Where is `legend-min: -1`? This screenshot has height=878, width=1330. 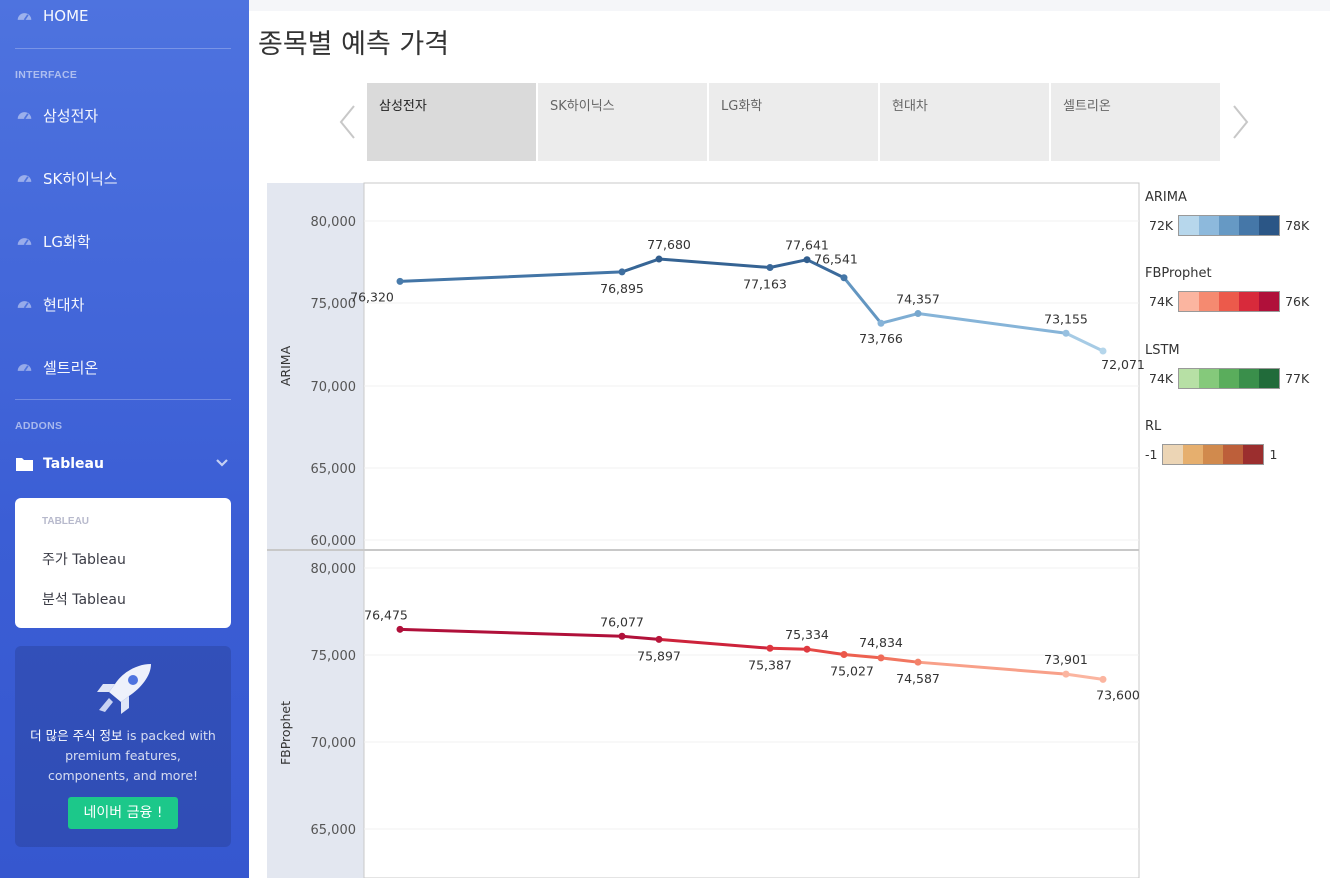 legend-min: -1 is located at coordinates (1151, 454).